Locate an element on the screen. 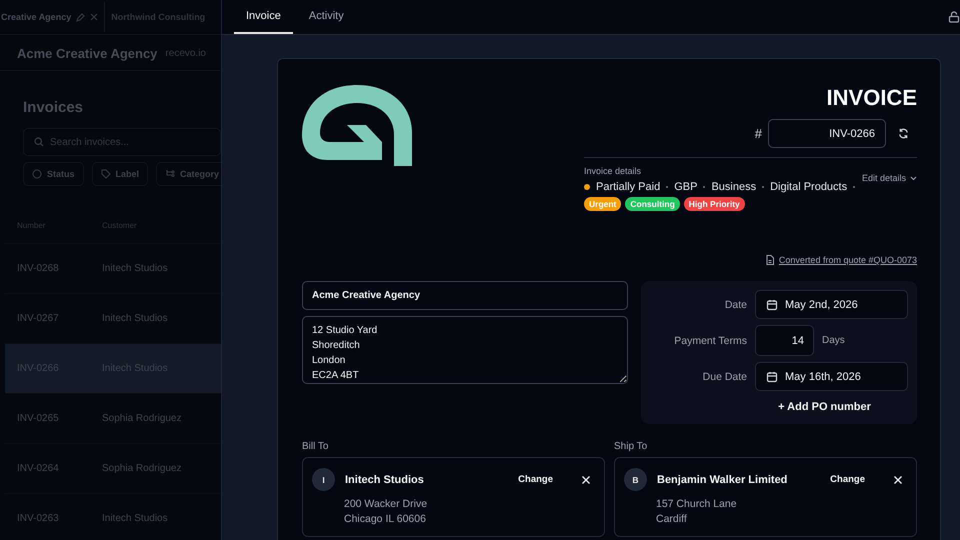  invoice-number-field: INV-0266 is located at coordinates (827, 133).